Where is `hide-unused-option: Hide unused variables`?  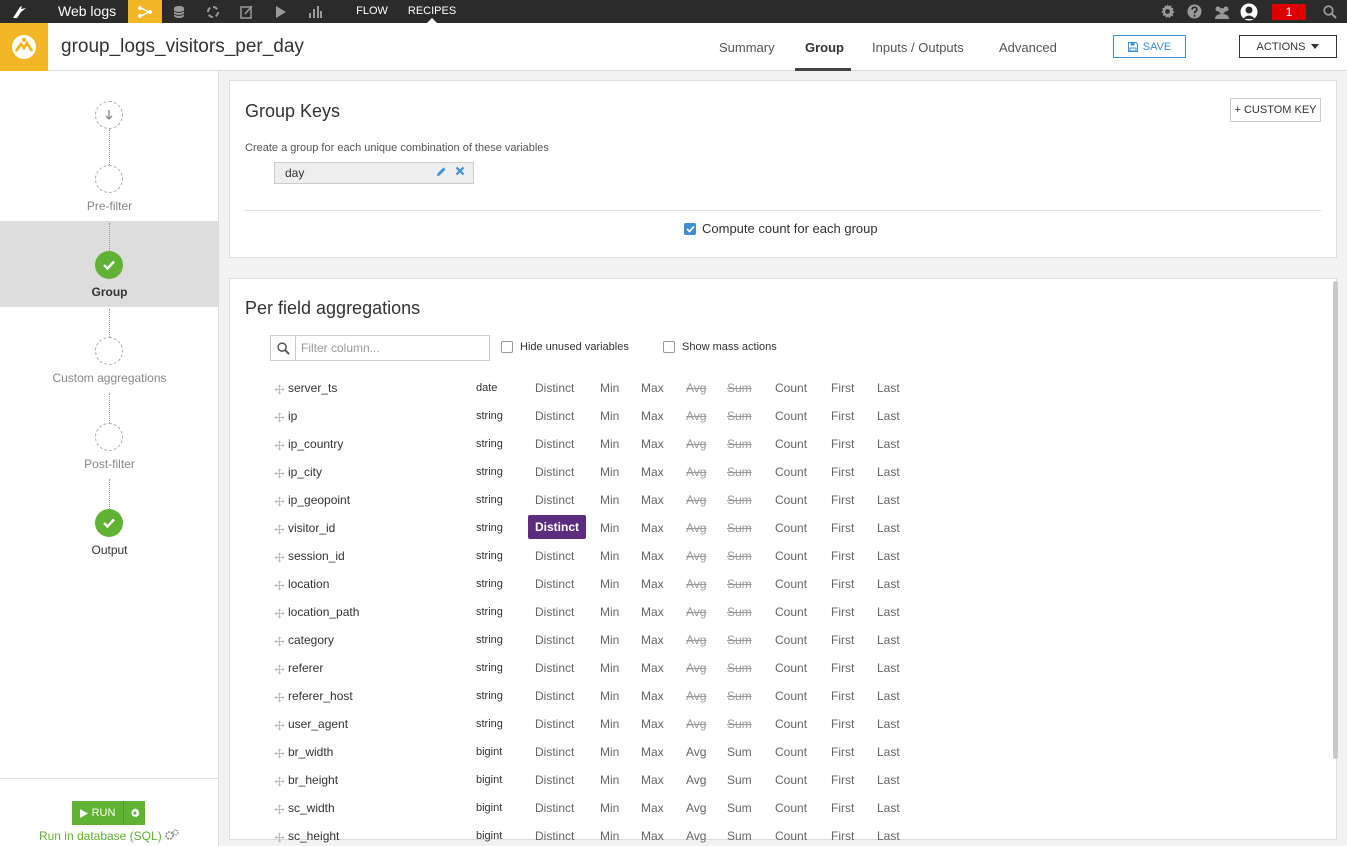
hide-unused-option: Hide unused variables is located at coordinates (565, 347).